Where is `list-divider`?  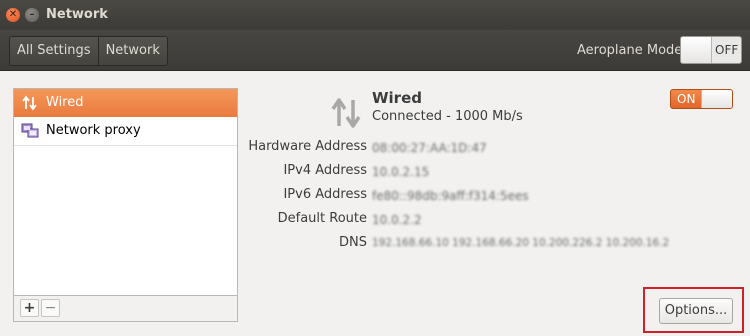 list-divider is located at coordinates (125, 145).